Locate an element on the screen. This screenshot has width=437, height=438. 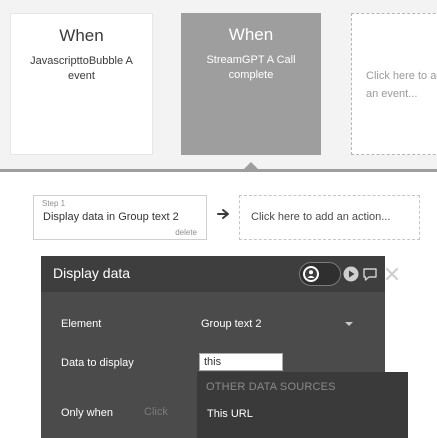
only-when-label: Only when is located at coordinates (87, 413).